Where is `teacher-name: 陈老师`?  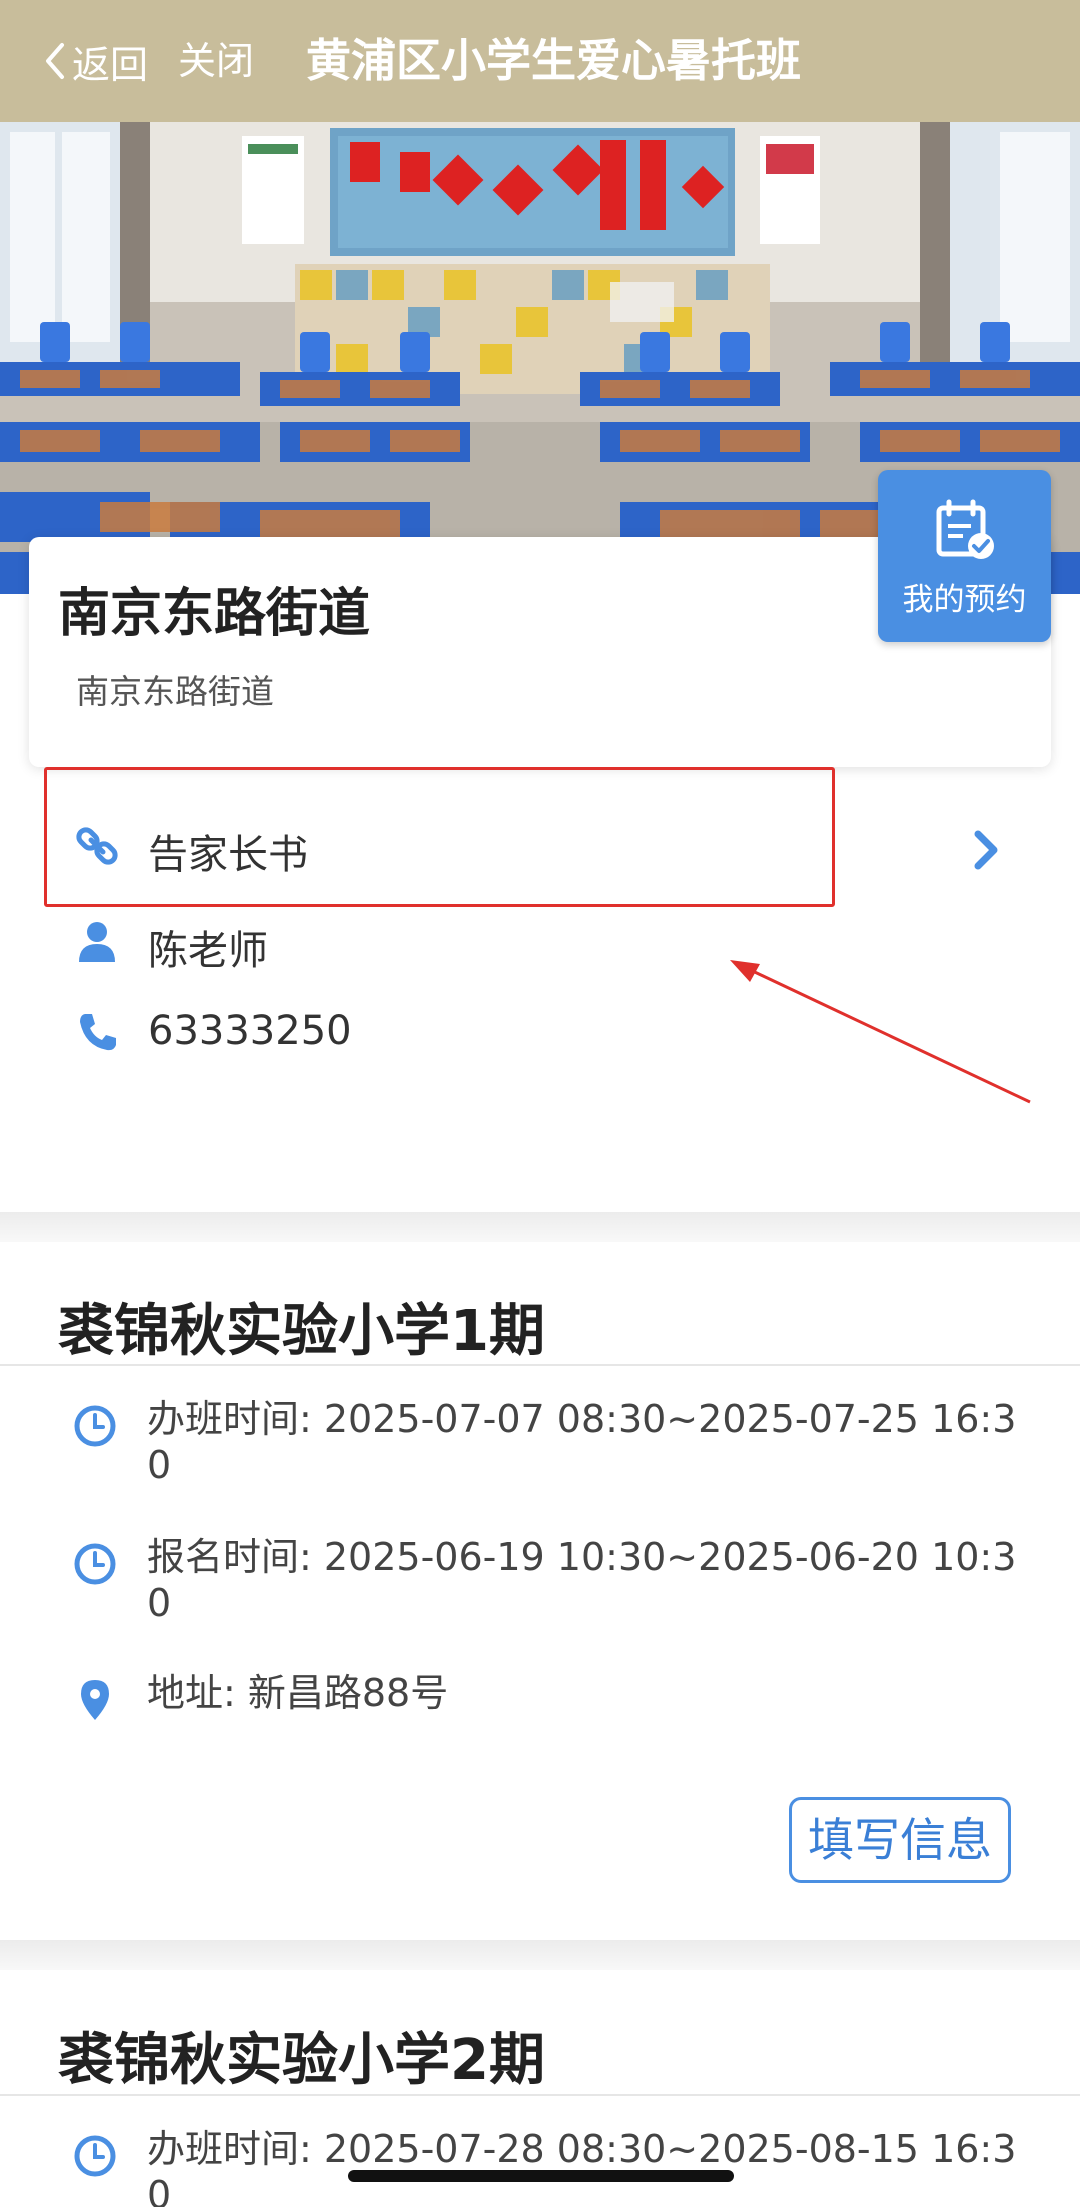 teacher-name: 陈老师 is located at coordinates (208, 951).